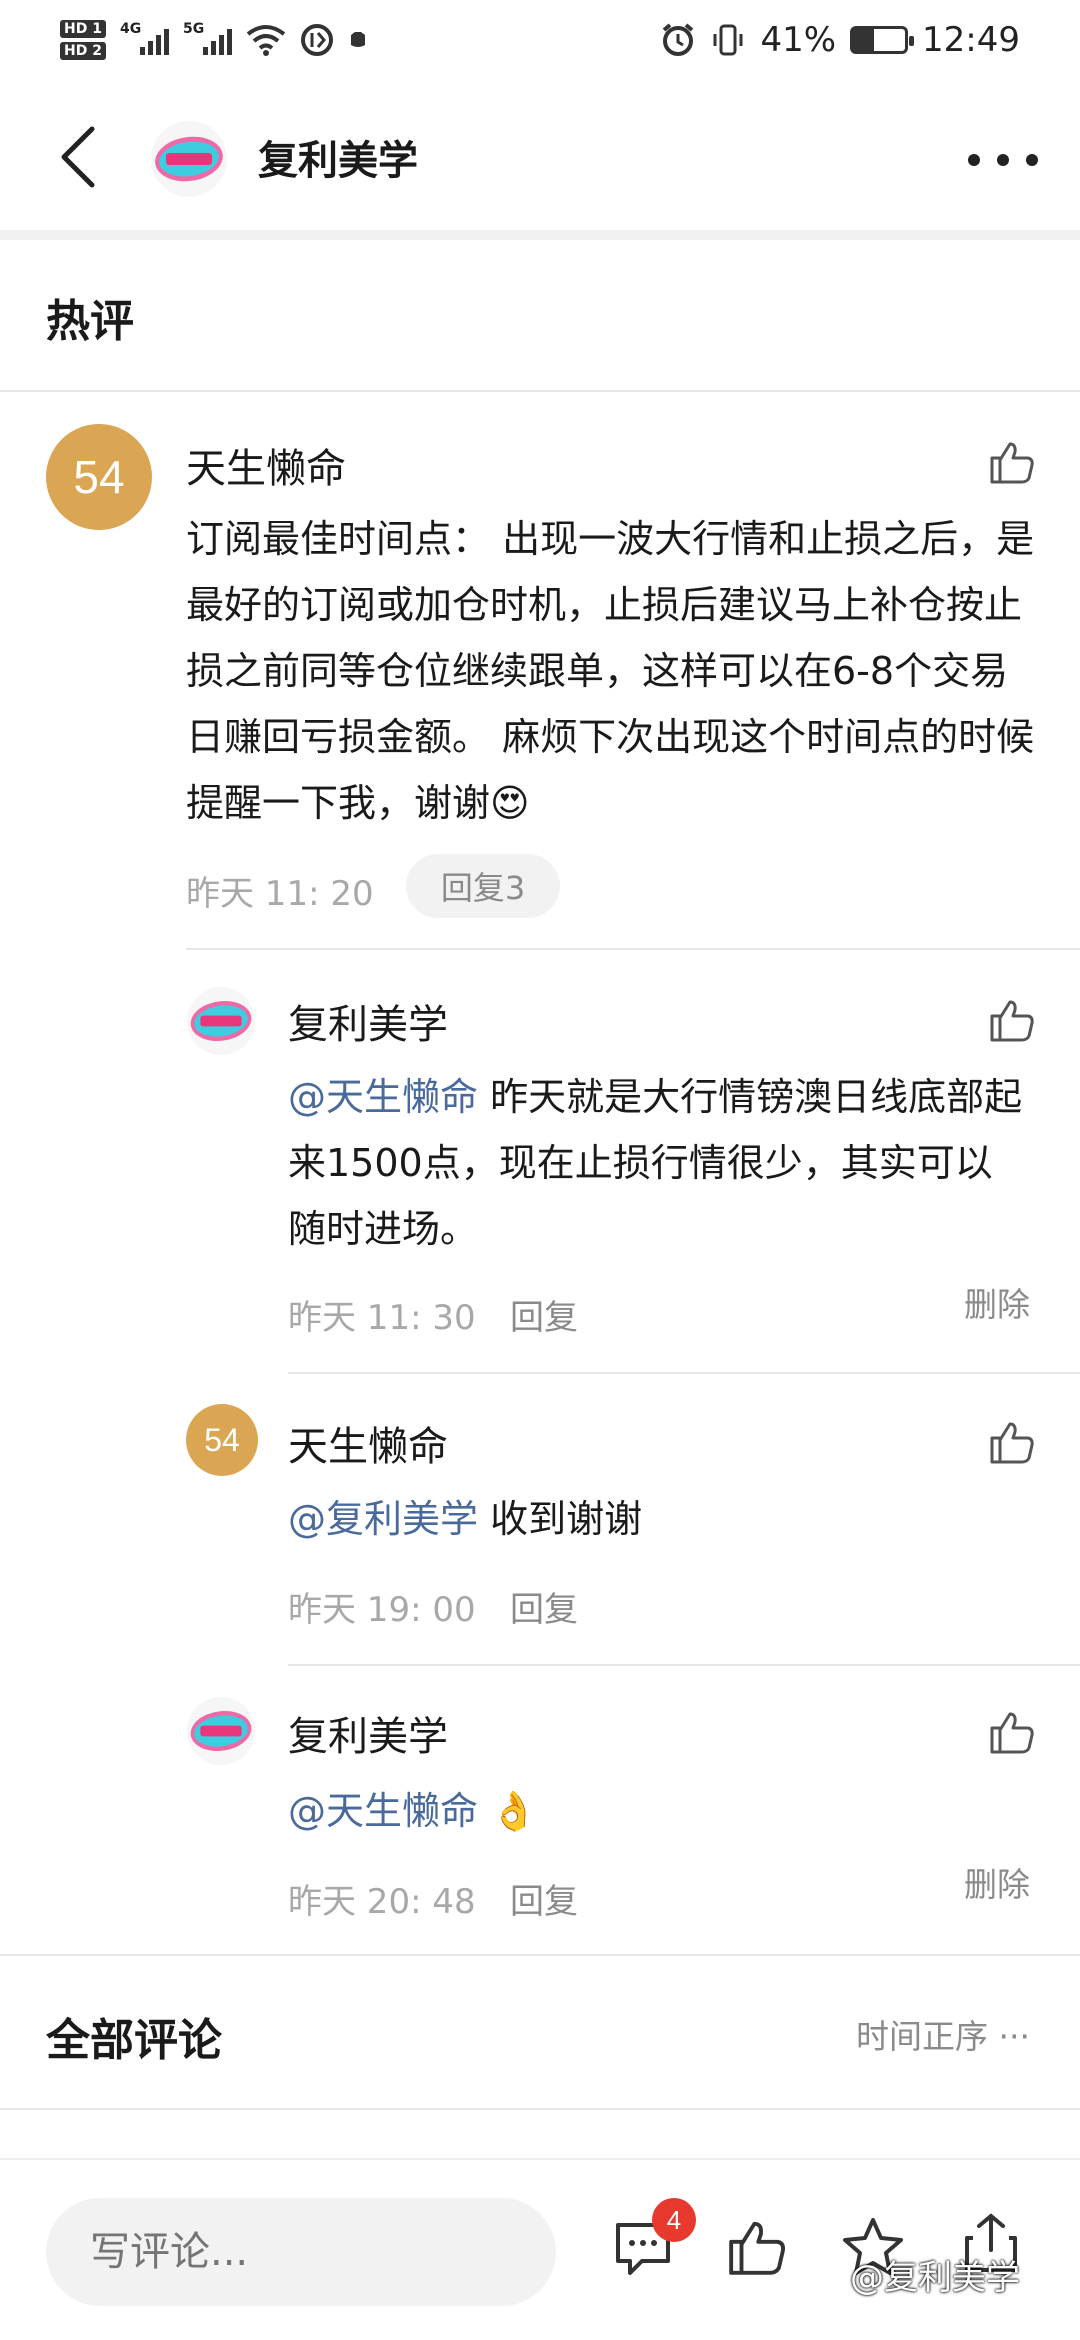 The image size is (1080, 2340). I want to click on wifi-icon, so click(266, 40).